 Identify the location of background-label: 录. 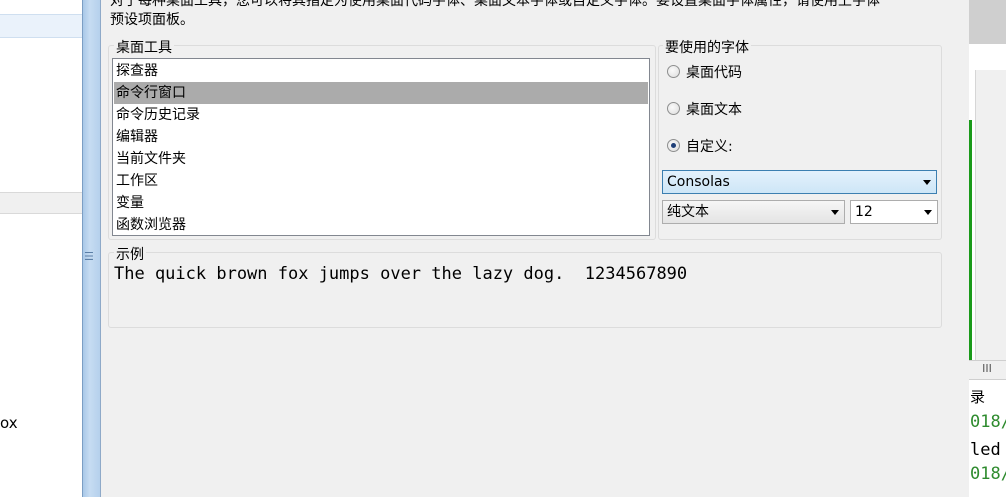
(978, 397).